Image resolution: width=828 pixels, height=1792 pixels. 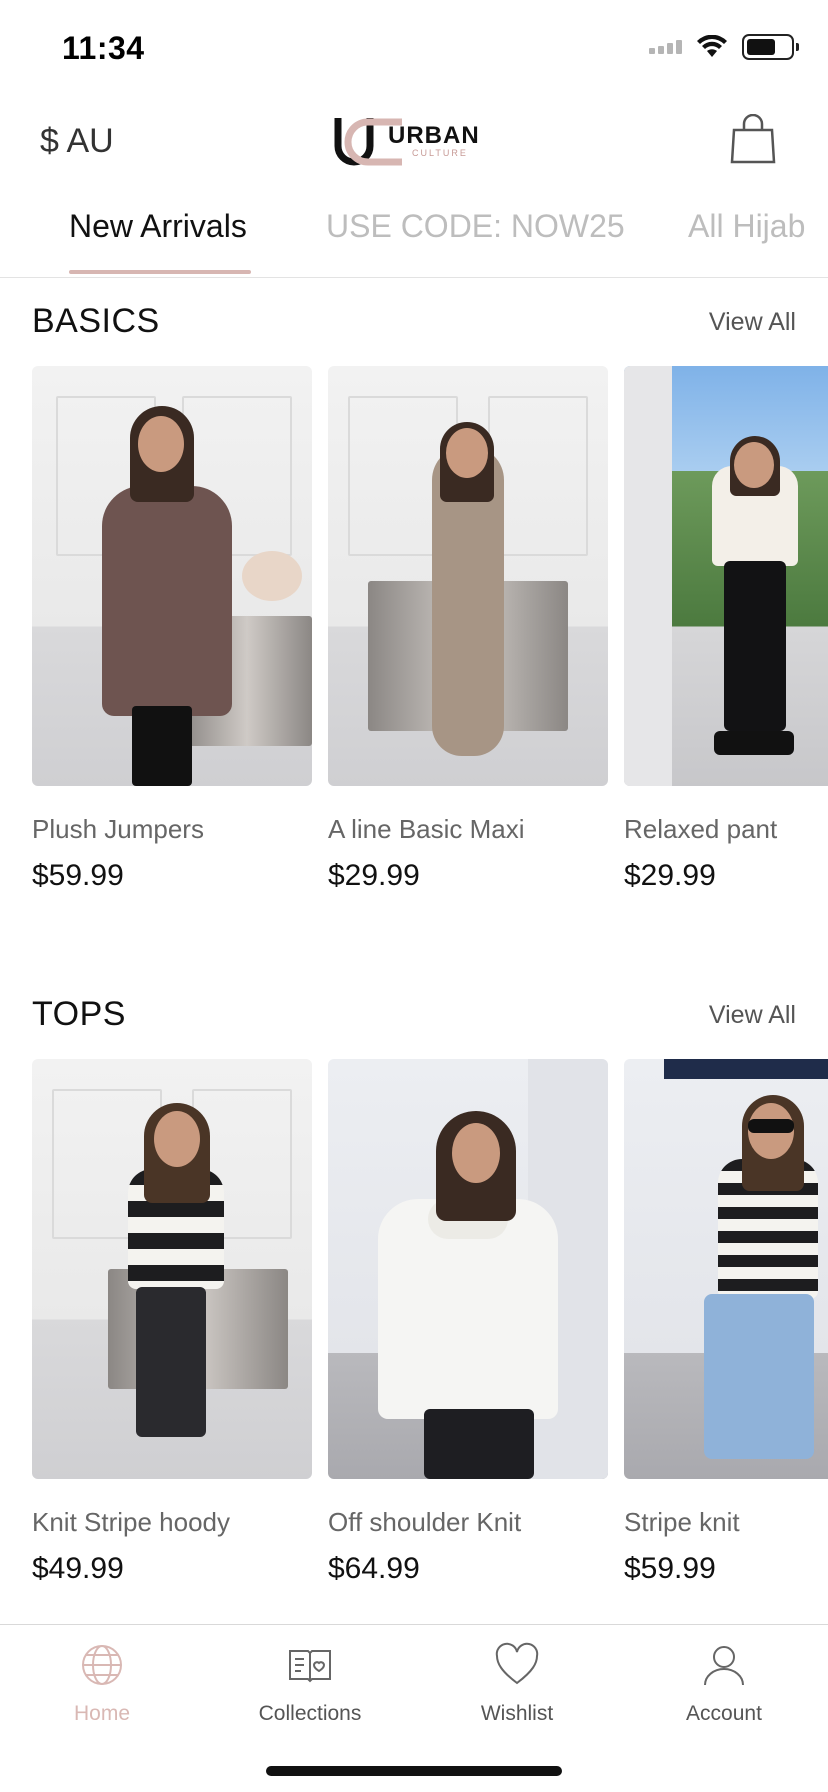 I want to click on product-name: Relaxed pant, so click(x=701, y=829).